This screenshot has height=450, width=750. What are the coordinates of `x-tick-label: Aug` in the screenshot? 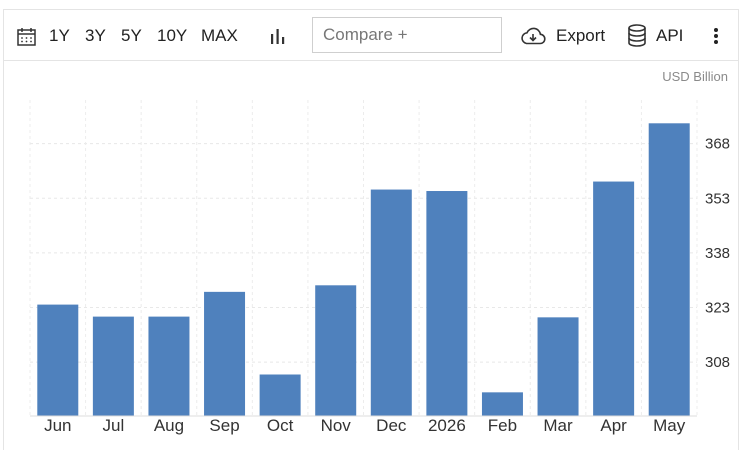 It's located at (169, 425).